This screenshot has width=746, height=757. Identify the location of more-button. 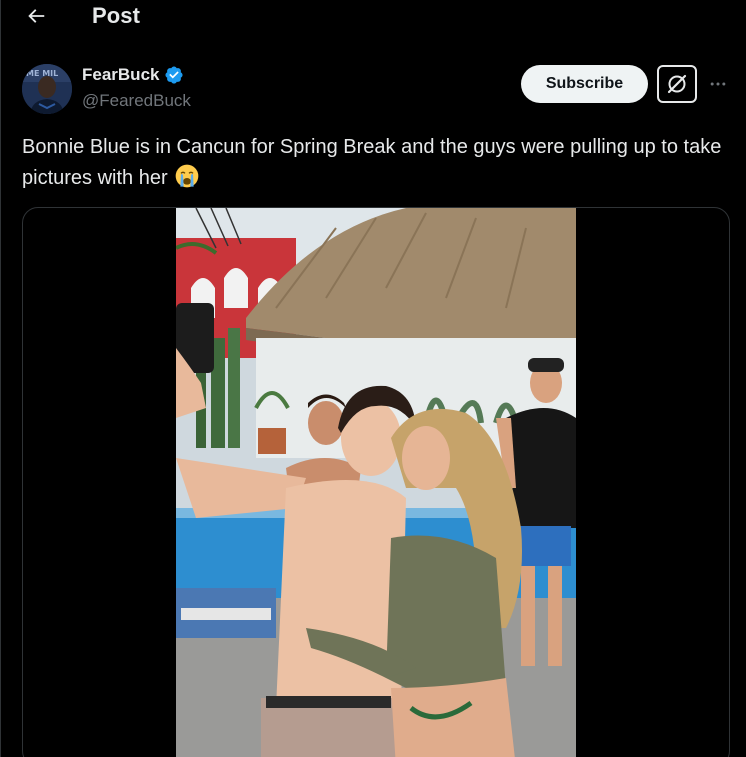
(718, 84).